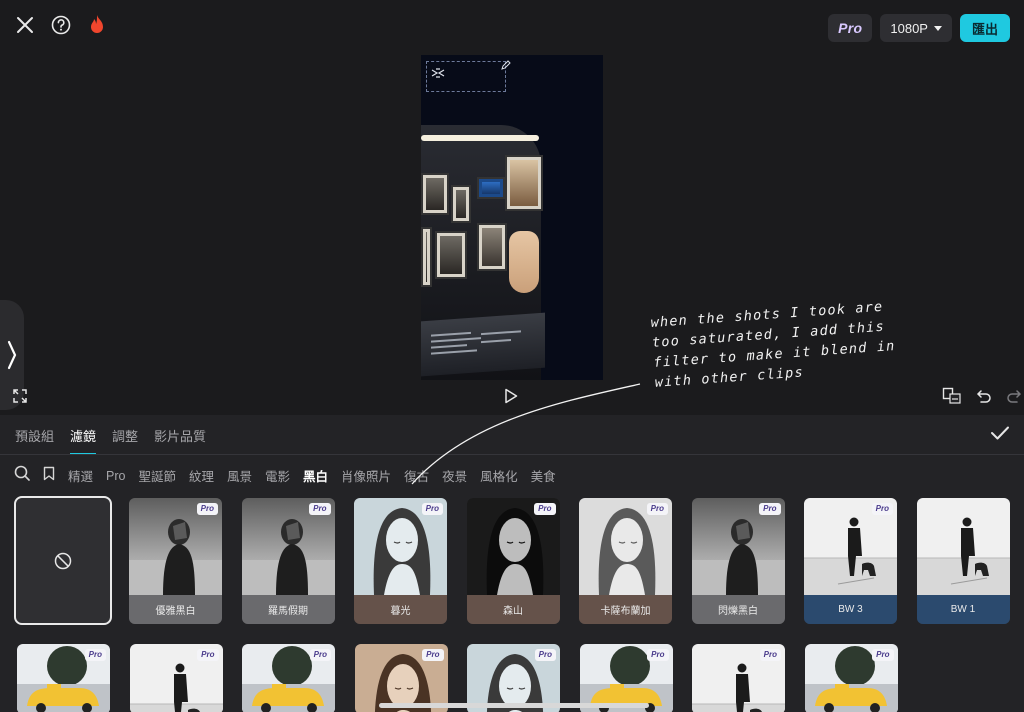 This screenshot has height=712, width=1024. Describe the element at coordinates (25, 25) in the screenshot. I see `close-icon` at that location.